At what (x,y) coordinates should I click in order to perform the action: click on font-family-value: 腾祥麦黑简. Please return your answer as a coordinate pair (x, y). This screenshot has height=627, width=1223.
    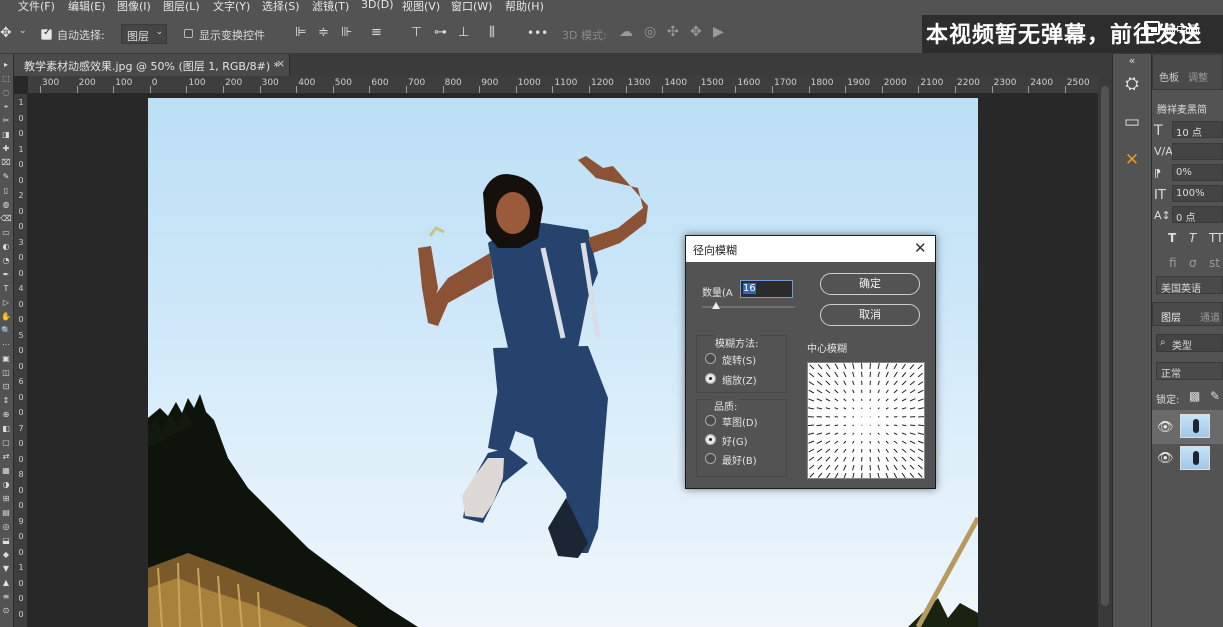
    Looking at the image, I should click on (1182, 108).